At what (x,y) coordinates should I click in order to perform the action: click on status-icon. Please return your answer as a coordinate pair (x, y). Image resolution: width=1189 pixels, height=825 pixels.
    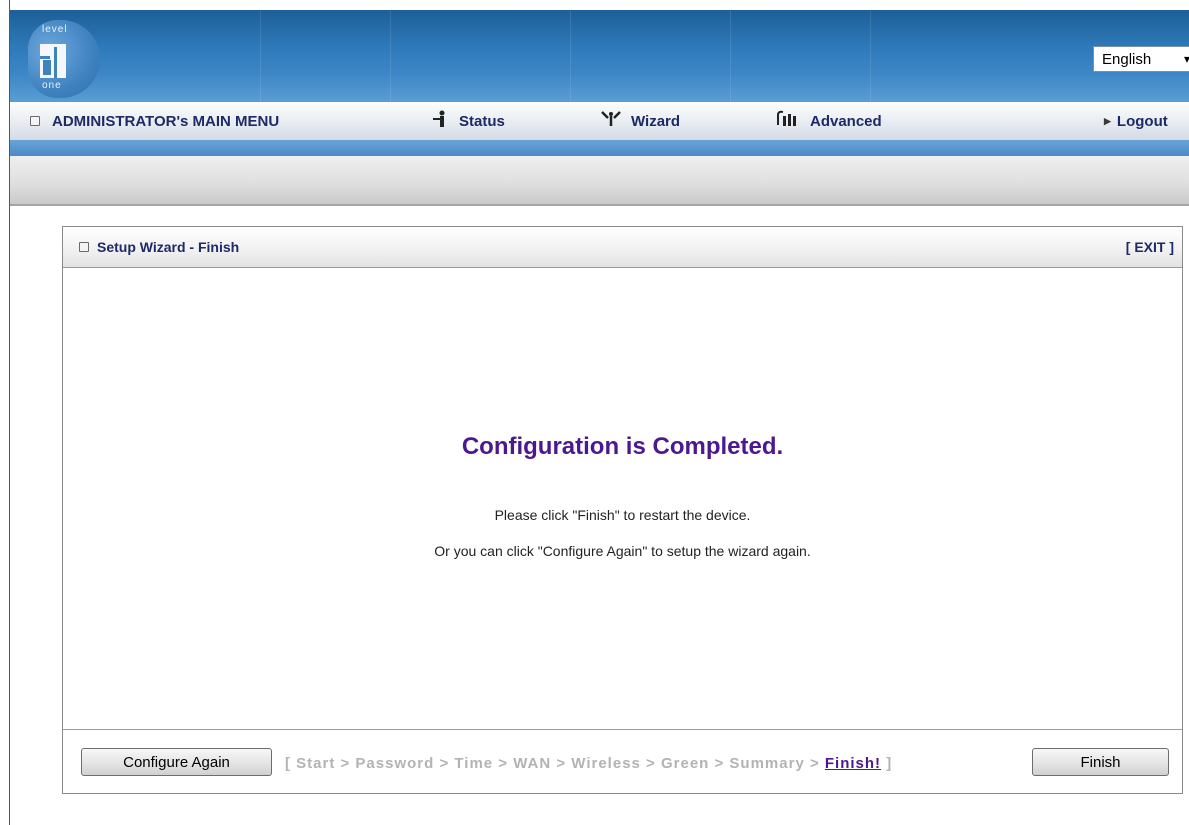
    Looking at the image, I should click on (440, 121).